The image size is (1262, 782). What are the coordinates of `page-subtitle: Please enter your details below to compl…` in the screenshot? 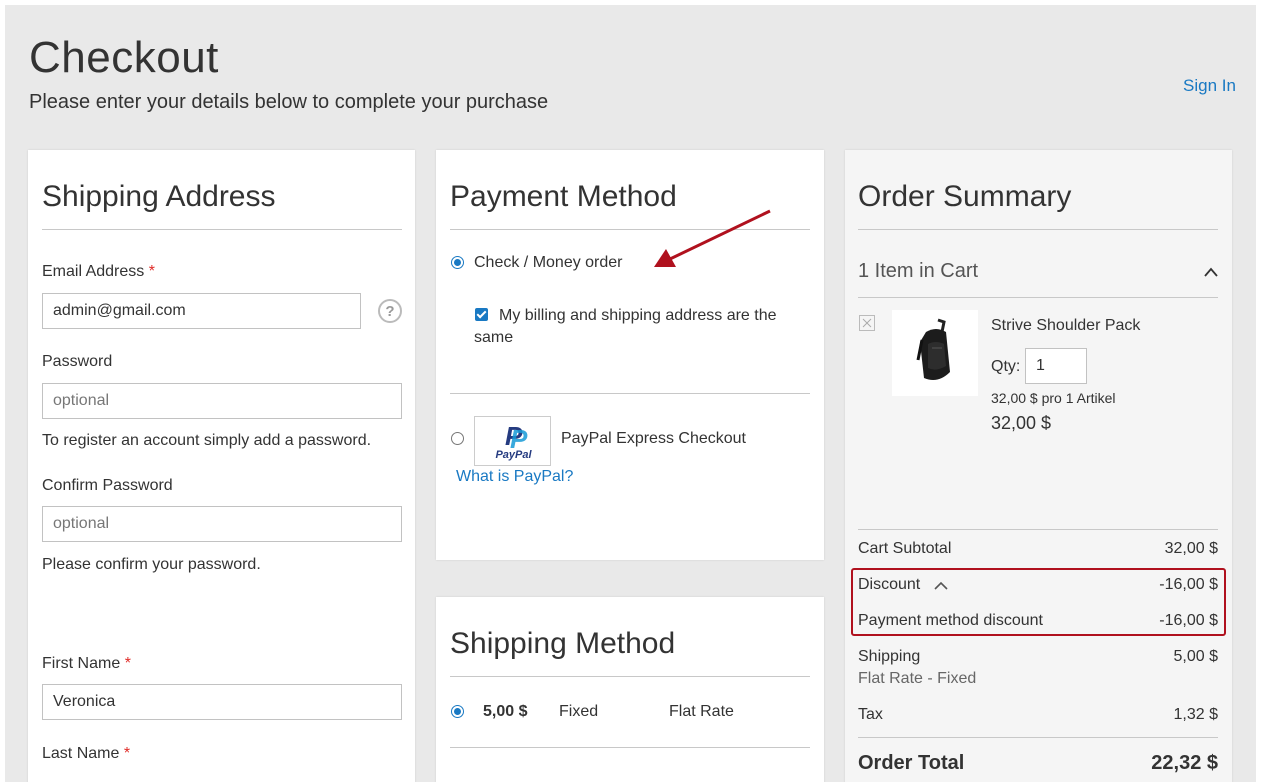 It's located at (289, 102).